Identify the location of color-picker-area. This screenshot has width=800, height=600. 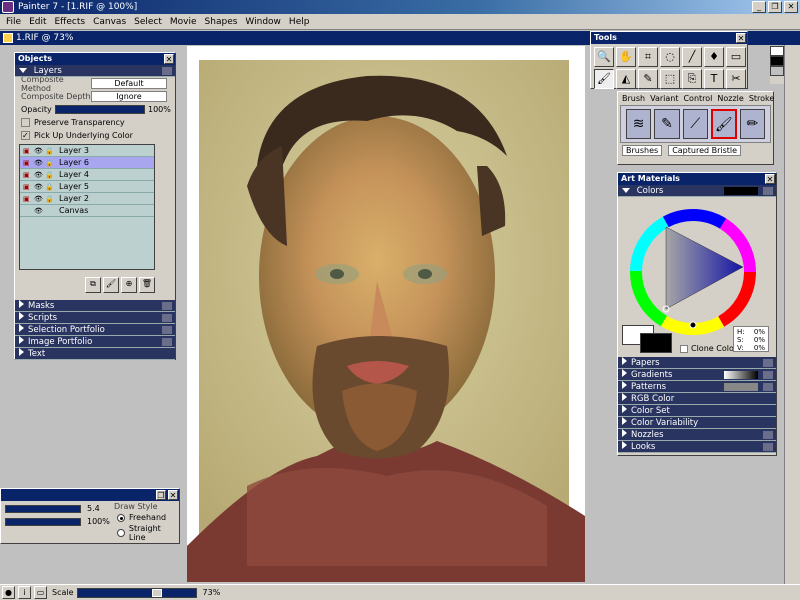
(697, 267).